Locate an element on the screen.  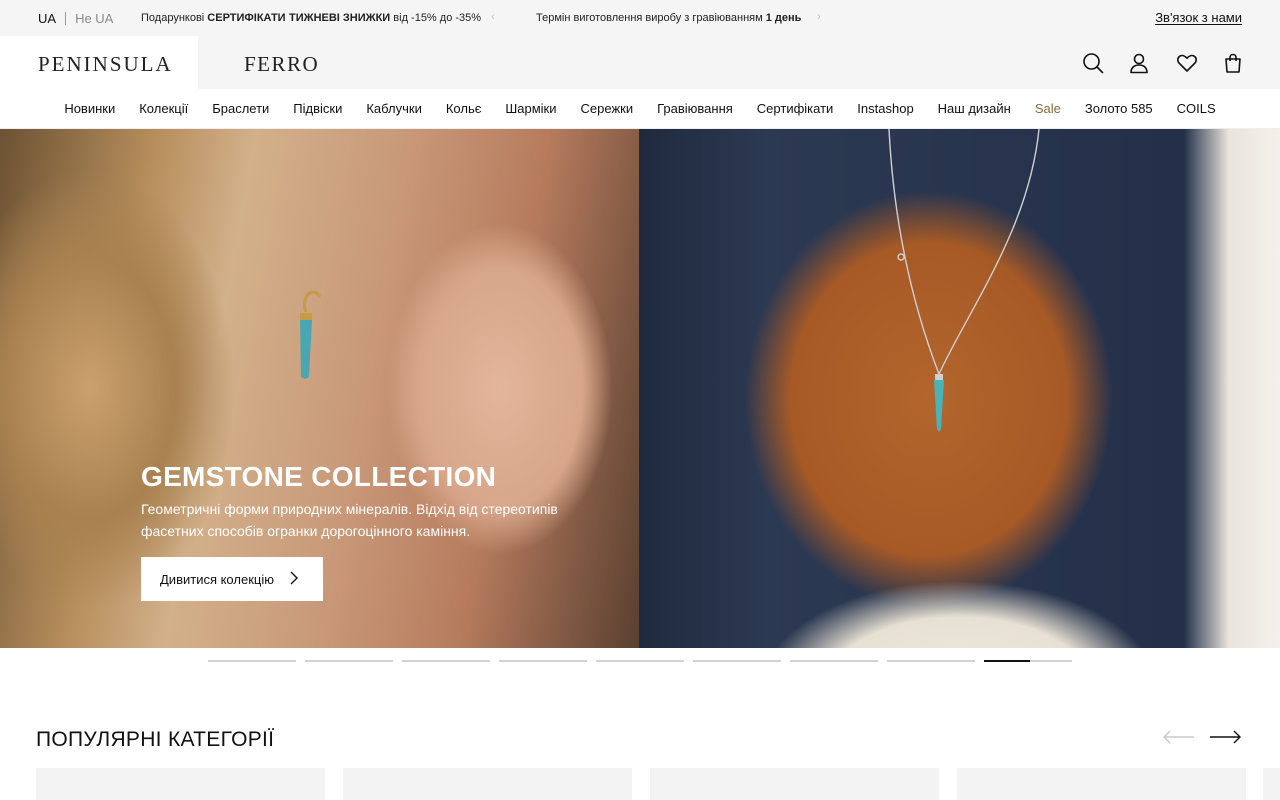
nav-item: Підвіски is located at coordinates (317, 108).